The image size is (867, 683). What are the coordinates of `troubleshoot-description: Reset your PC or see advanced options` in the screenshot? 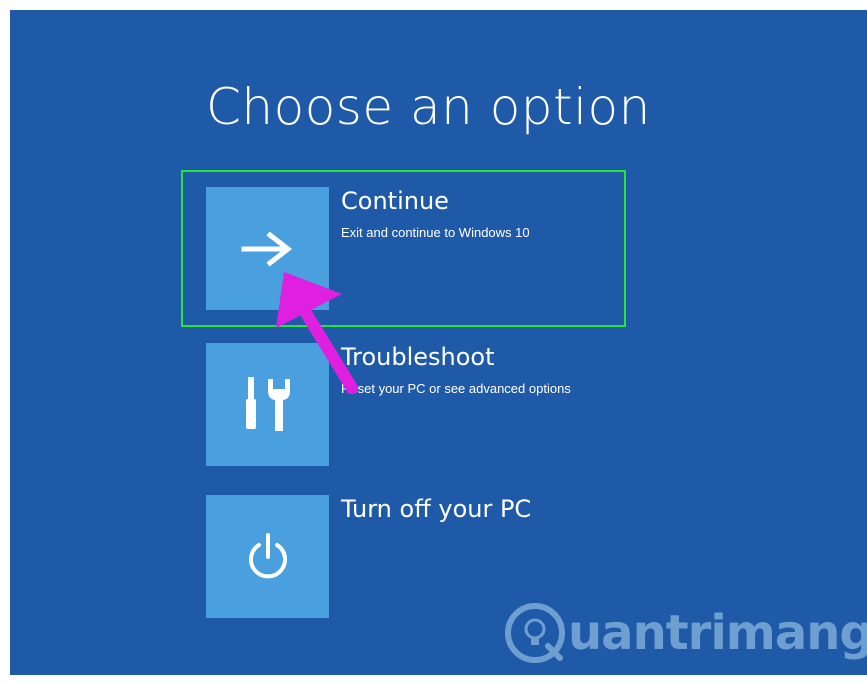 It's located at (456, 388).